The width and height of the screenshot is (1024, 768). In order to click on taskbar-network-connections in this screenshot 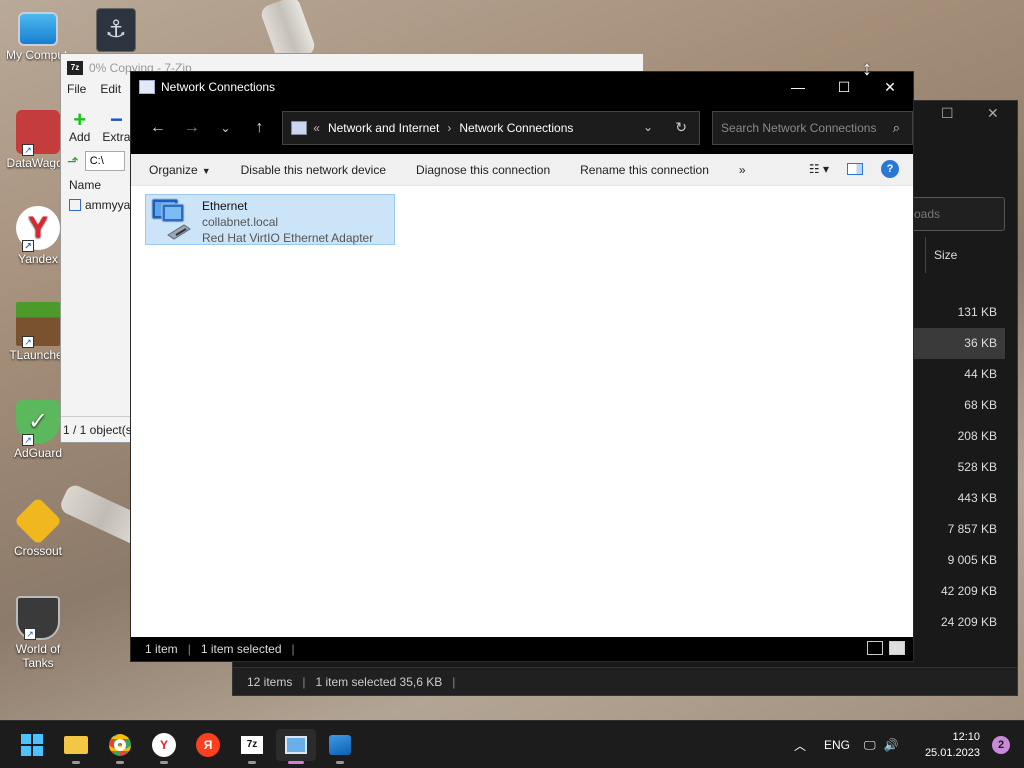, I will do `click(296, 746)`.